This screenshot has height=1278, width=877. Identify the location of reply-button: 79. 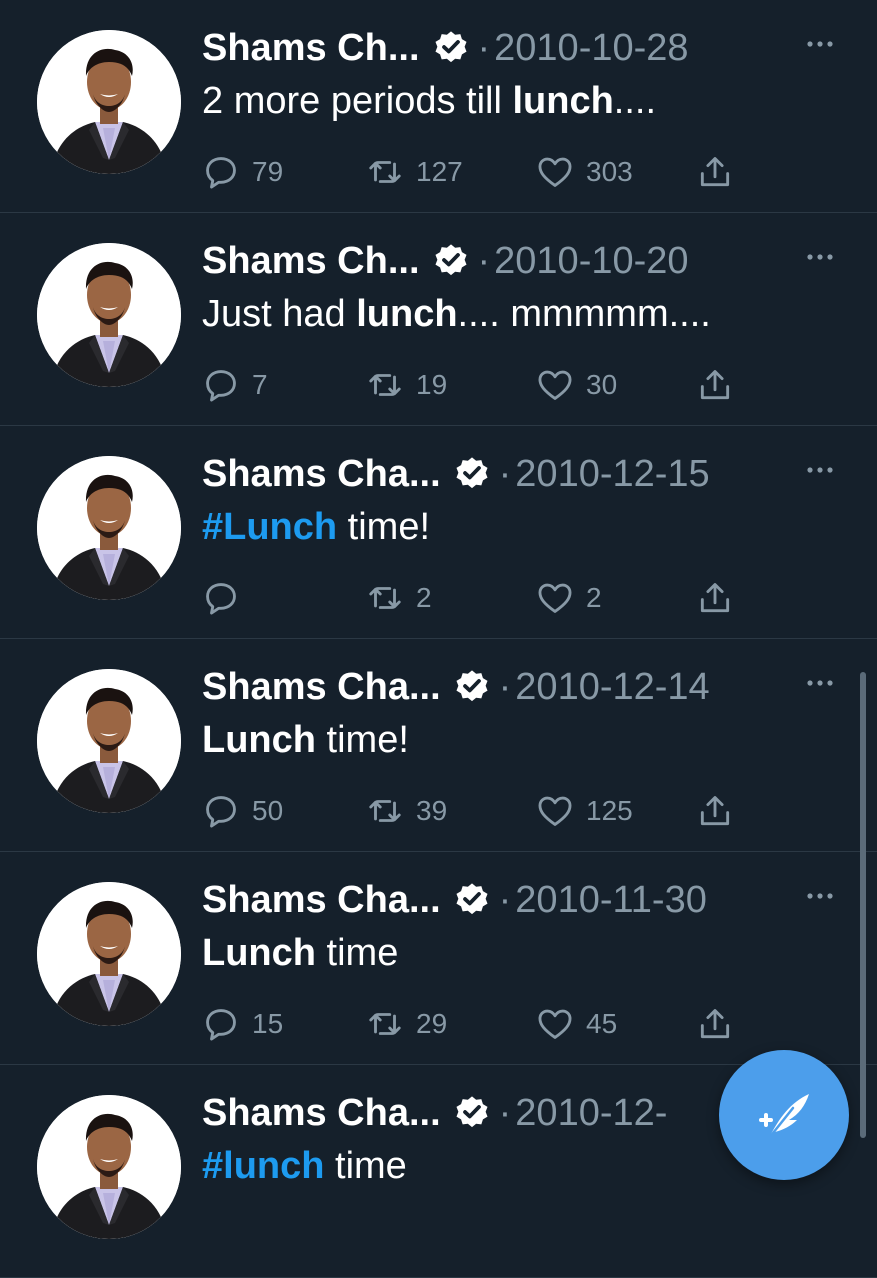
(242, 172).